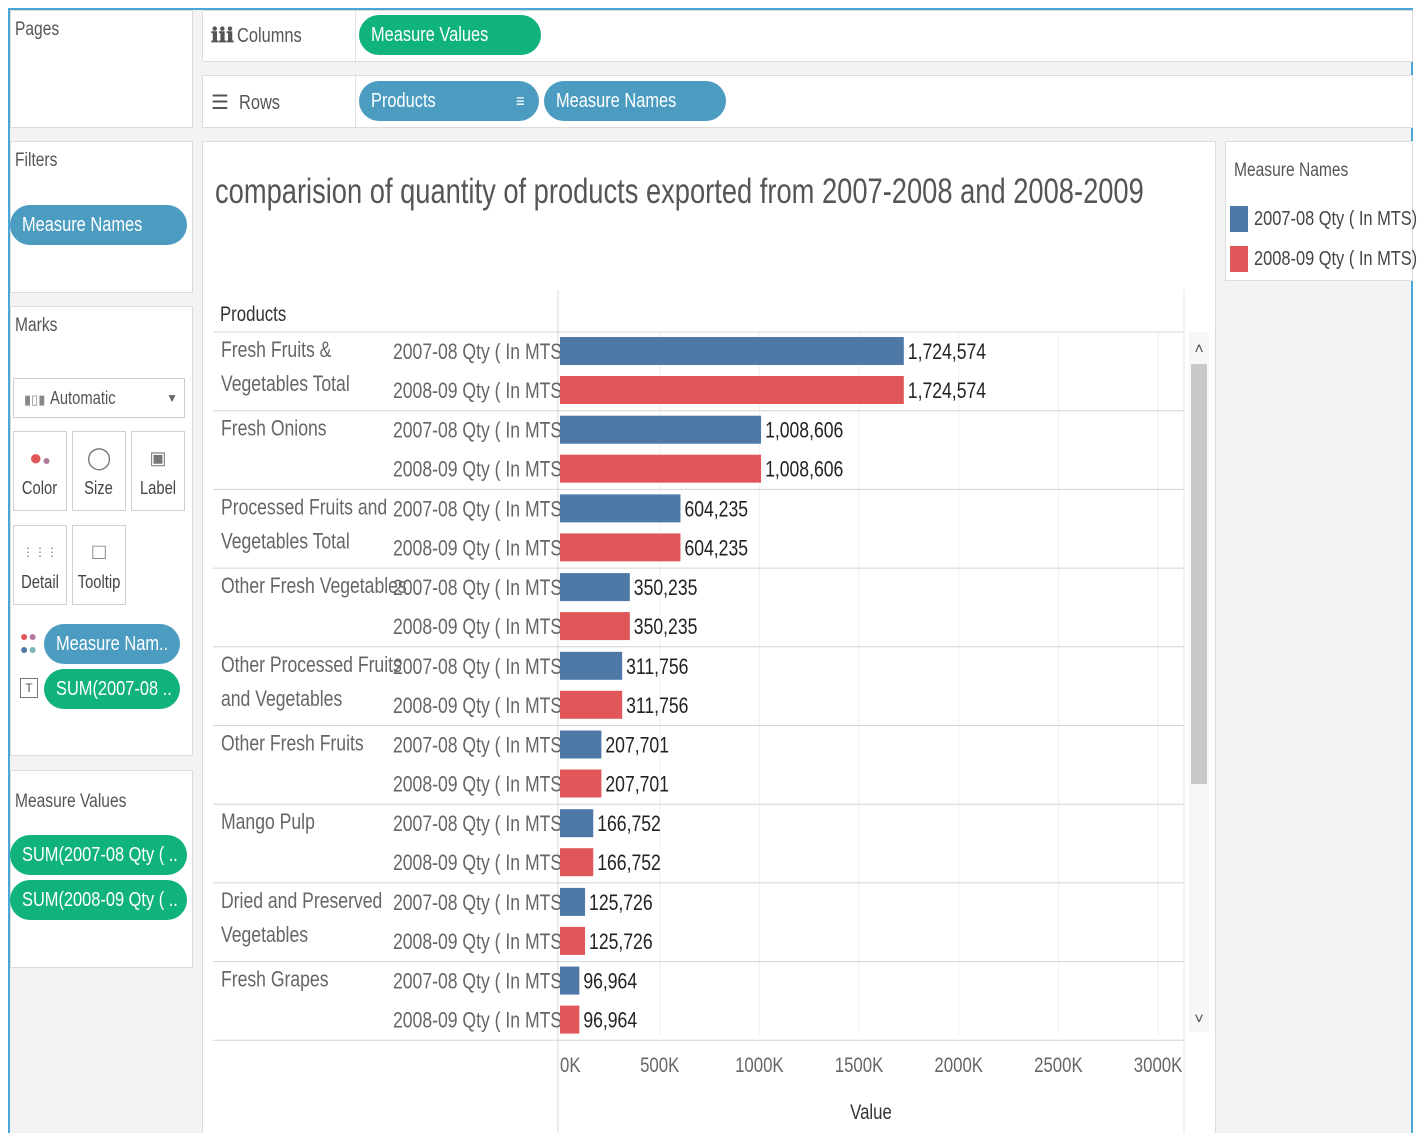 This screenshot has width=1419, height=1133. Describe the element at coordinates (256, 36) in the screenshot. I see `columns-label: ℹℹℹ Columns` at that location.